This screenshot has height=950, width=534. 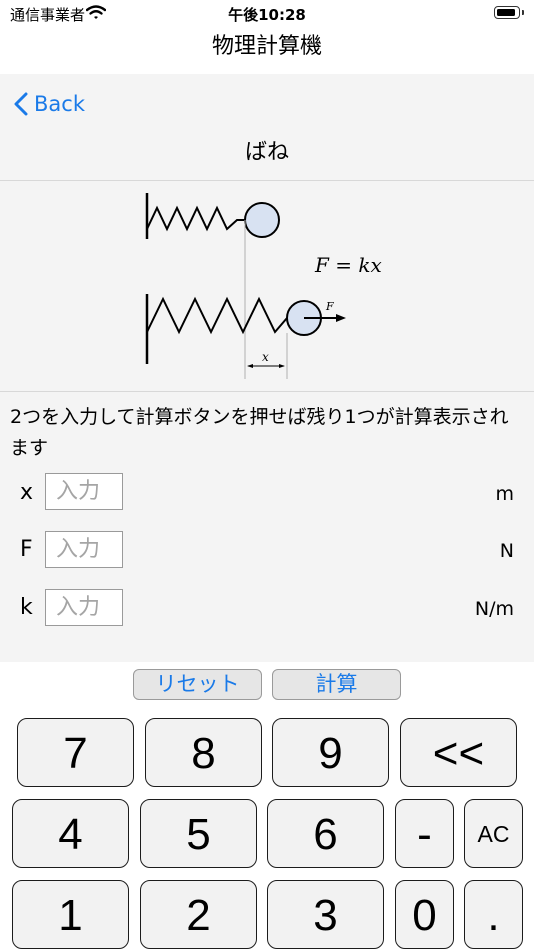 I want to click on label-f: F, so click(x=26, y=549).